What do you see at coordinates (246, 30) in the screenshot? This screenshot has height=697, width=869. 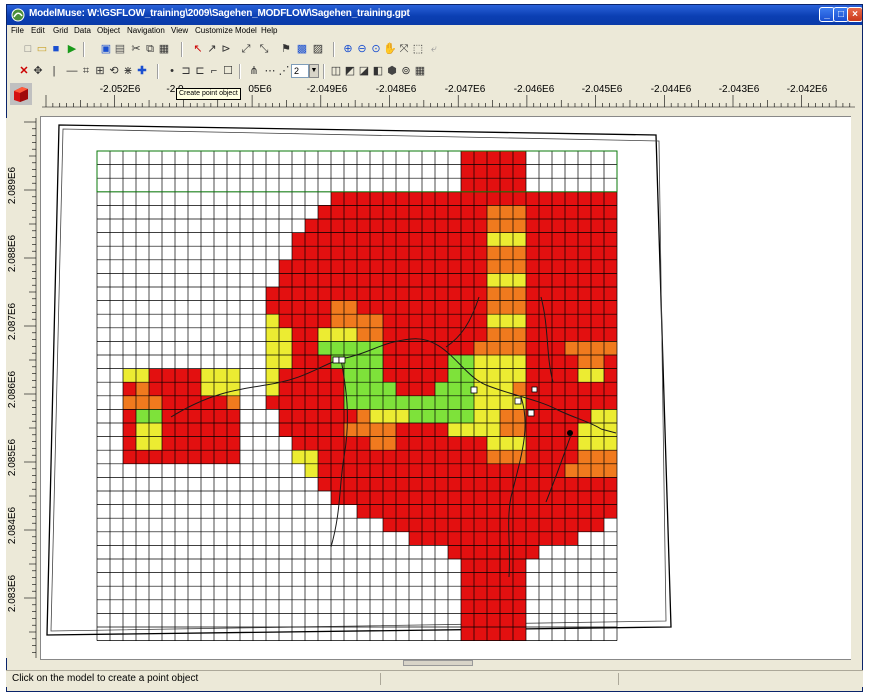 I see `menu-model: Model` at bounding box center [246, 30].